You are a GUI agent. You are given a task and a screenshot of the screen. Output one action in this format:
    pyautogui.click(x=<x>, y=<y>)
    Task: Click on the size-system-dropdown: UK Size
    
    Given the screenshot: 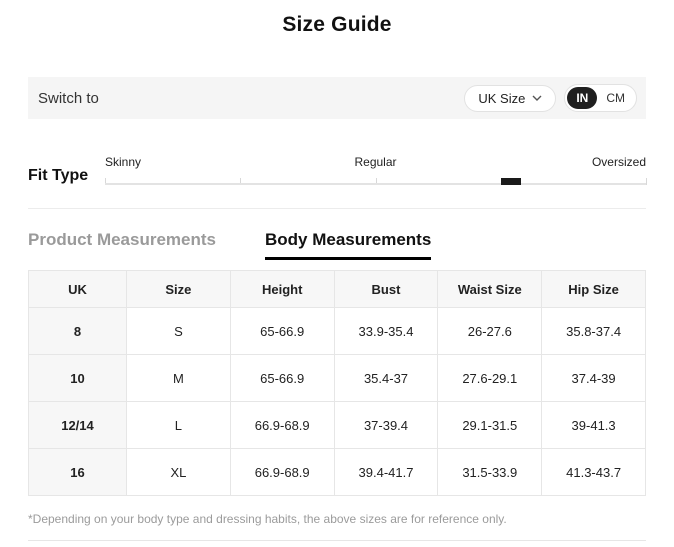 What is the action you would take?
    pyautogui.click(x=510, y=98)
    